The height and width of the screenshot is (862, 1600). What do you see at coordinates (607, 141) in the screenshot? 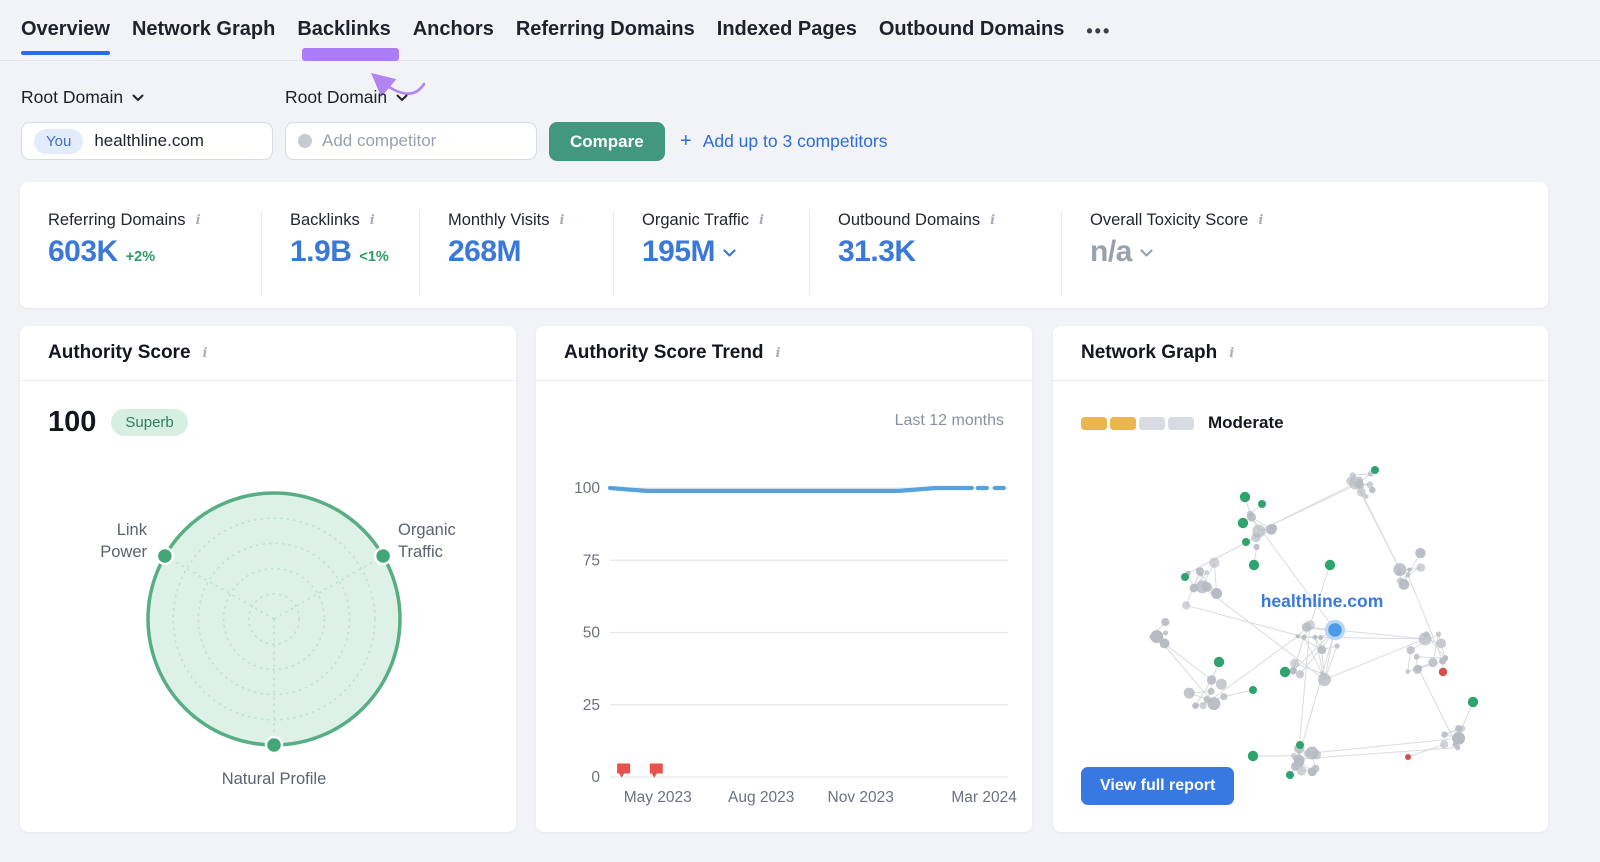
I see `compare-button: Compare` at bounding box center [607, 141].